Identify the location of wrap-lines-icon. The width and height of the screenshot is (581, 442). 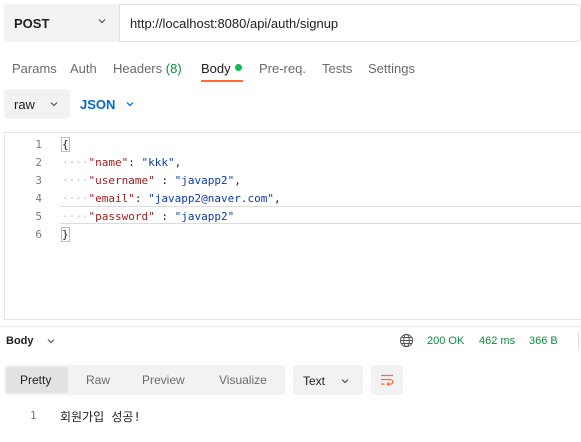
(387, 380).